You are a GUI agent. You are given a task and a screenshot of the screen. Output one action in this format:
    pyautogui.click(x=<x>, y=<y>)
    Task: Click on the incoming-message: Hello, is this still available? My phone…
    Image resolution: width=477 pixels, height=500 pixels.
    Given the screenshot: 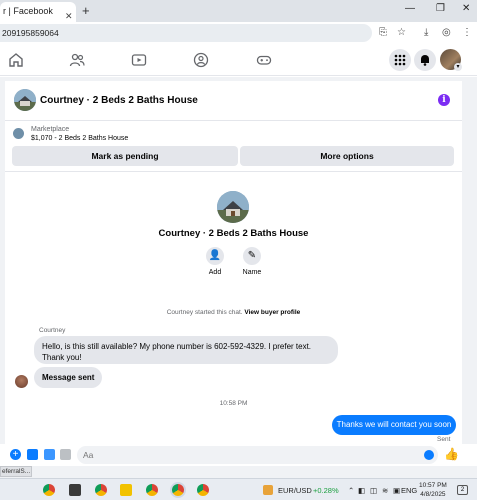 What is the action you would take?
    pyautogui.click(x=186, y=350)
    